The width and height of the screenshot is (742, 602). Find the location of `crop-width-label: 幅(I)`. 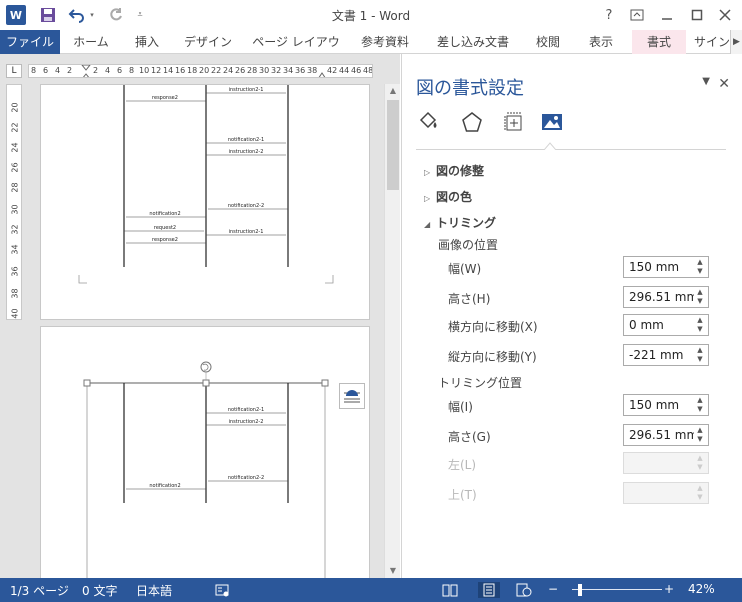

crop-width-label: 幅(I) is located at coordinates (460, 407).